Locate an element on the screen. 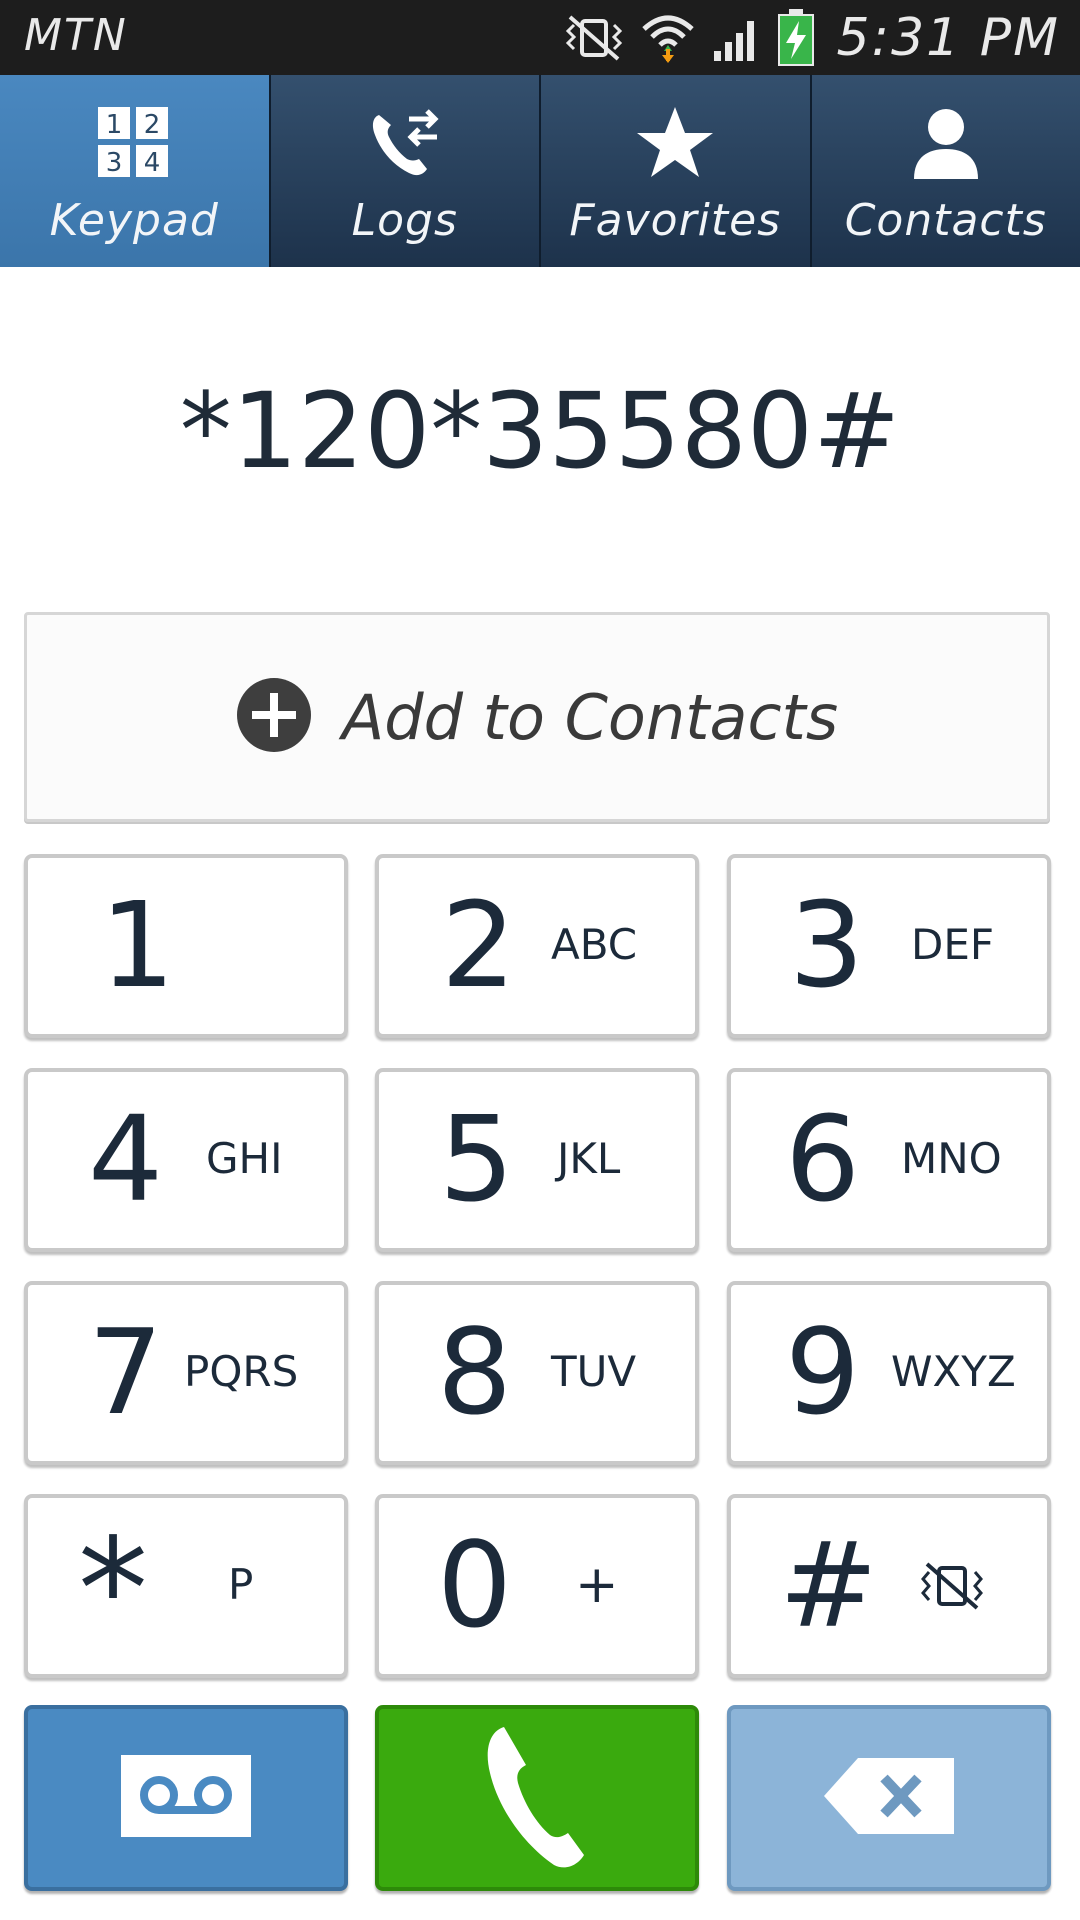 This screenshot has width=1080, height=1920. tab-contacts: Contacts is located at coordinates (946, 171).